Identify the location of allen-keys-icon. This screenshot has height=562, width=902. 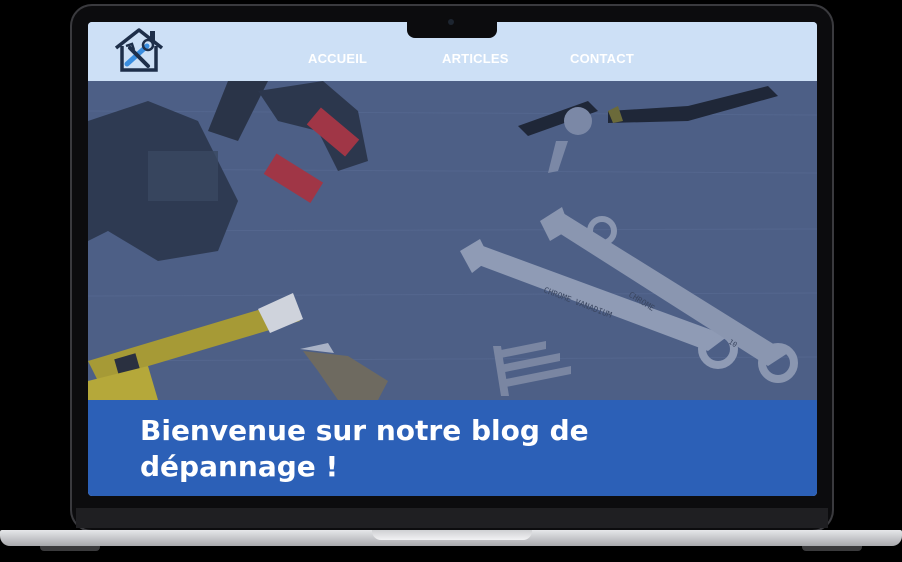
(532, 368).